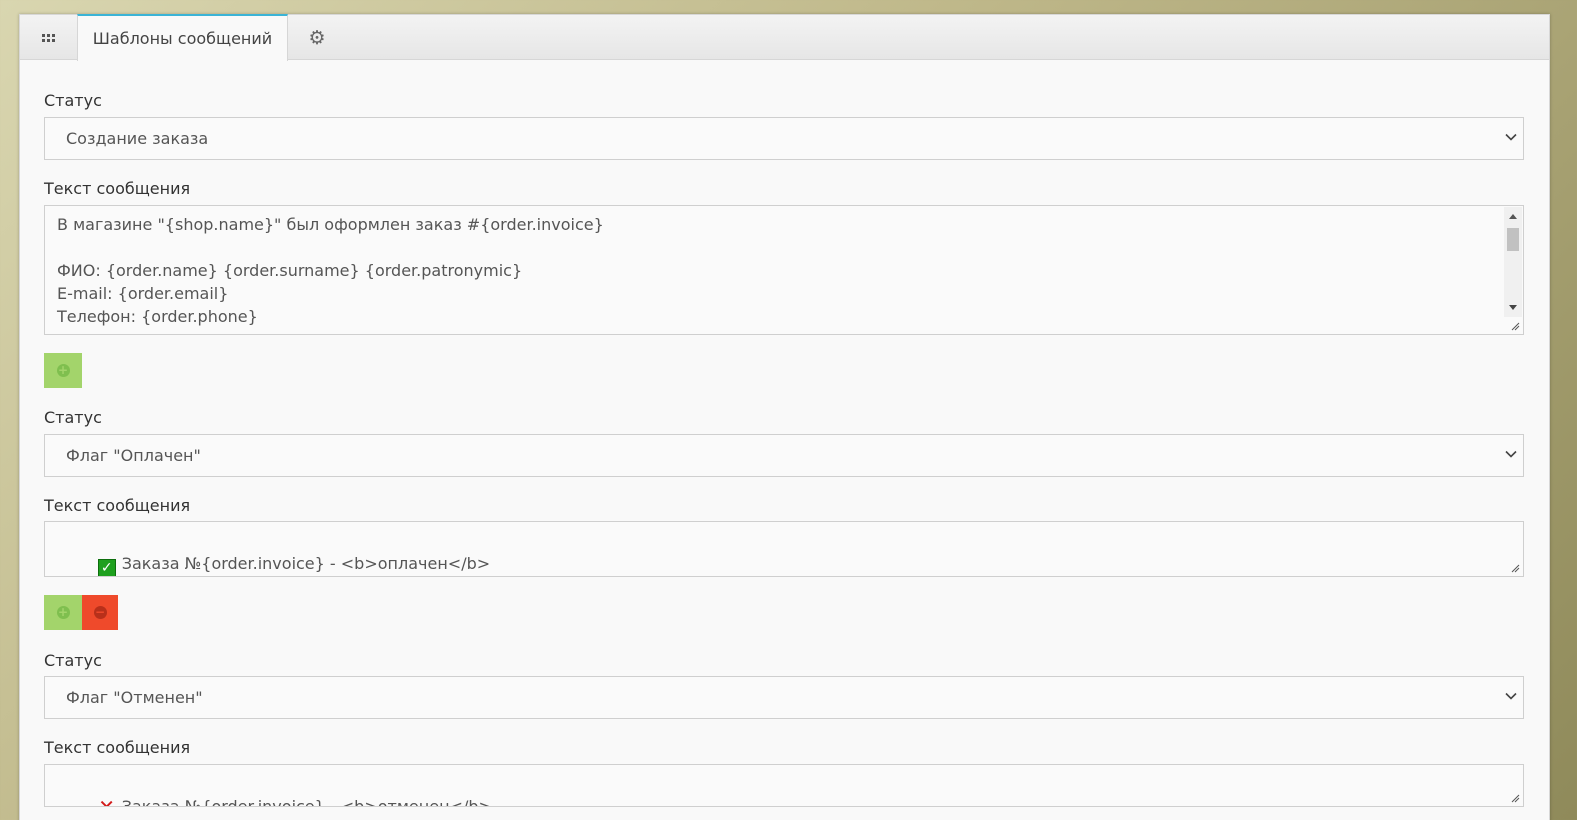 Image resolution: width=1577 pixels, height=820 pixels. Describe the element at coordinates (784, 455) in the screenshot. I see `status-select: Флаг "Оплачен"` at that location.